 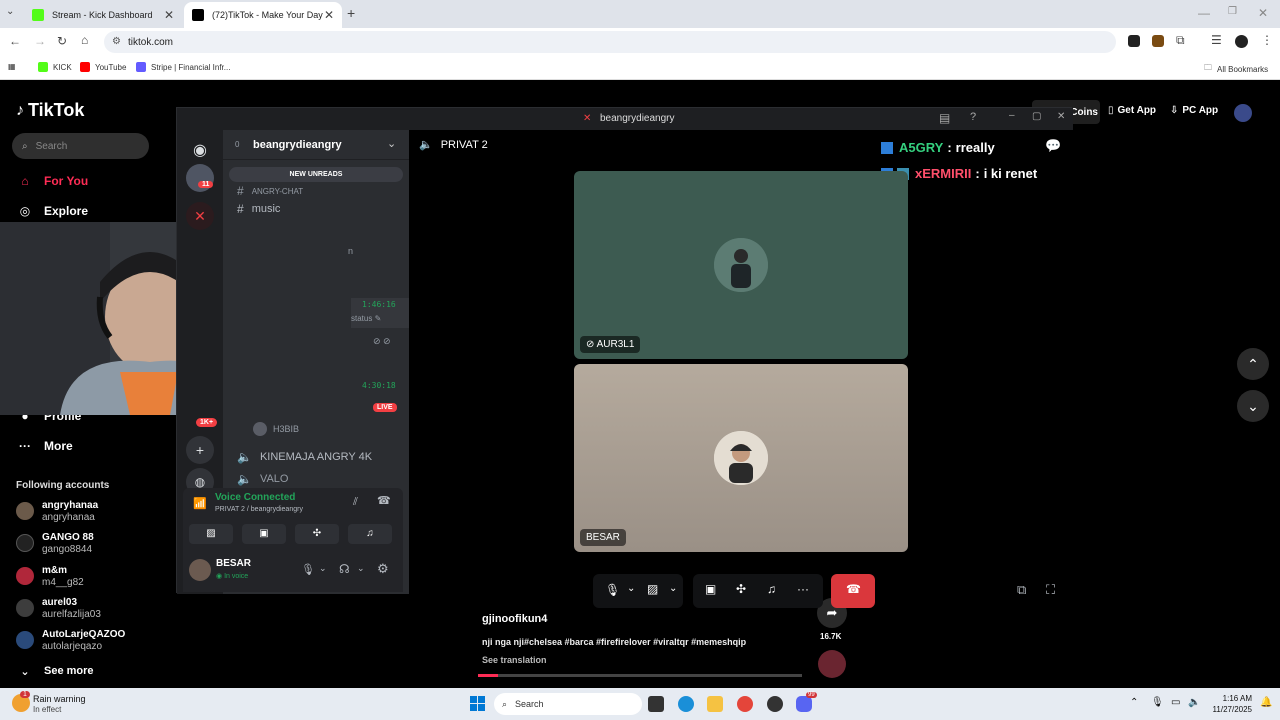 What do you see at coordinates (1253, 364) in the screenshot?
I see `previous-video-button: ⌃` at bounding box center [1253, 364].